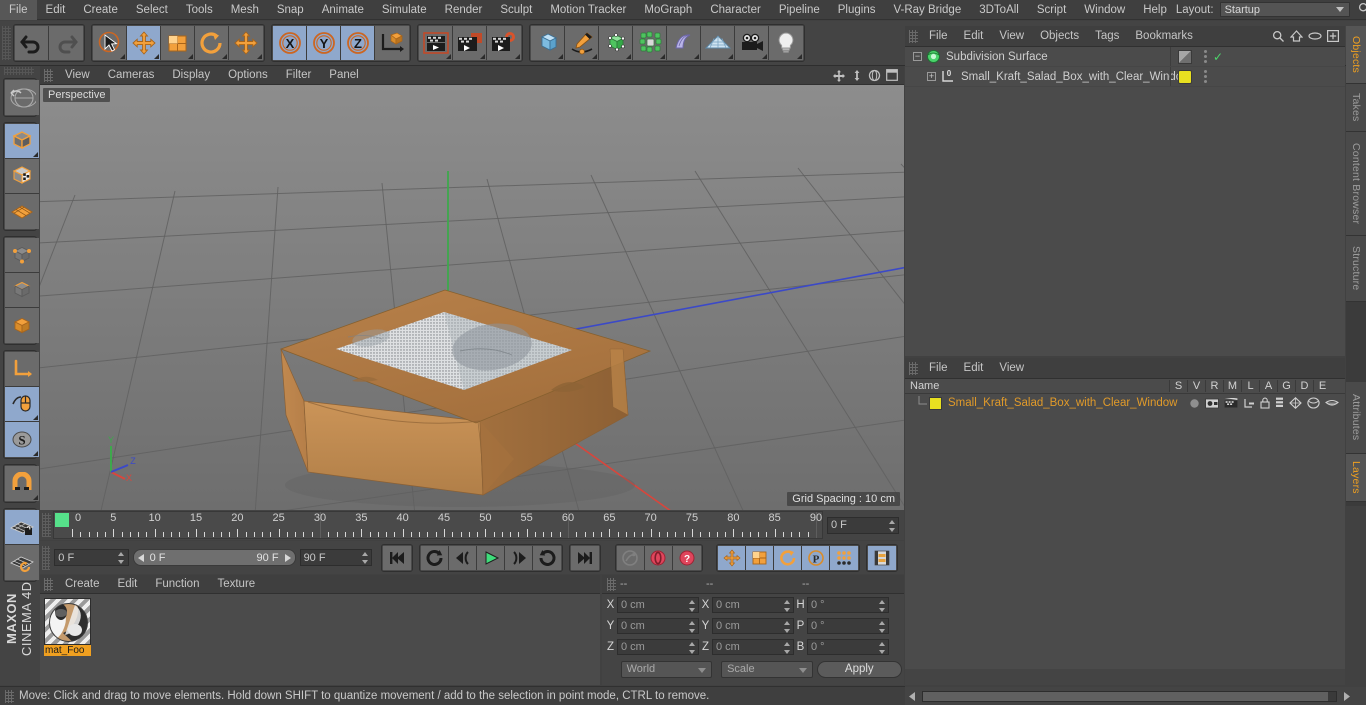 Image resolution: width=1366 pixels, height=705 pixels. What do you see at coordinates (46, 557) in the screenshot?
I see `animbar-grip` at bounding box center [46, 557].